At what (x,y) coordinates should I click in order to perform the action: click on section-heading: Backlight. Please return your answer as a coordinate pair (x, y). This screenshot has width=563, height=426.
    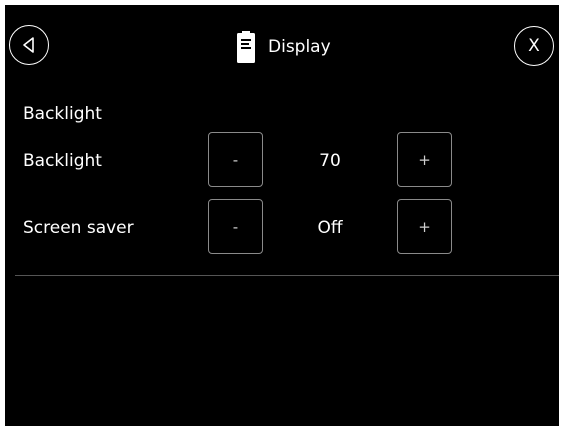
    Looking at the image, I should click on (62, 114).